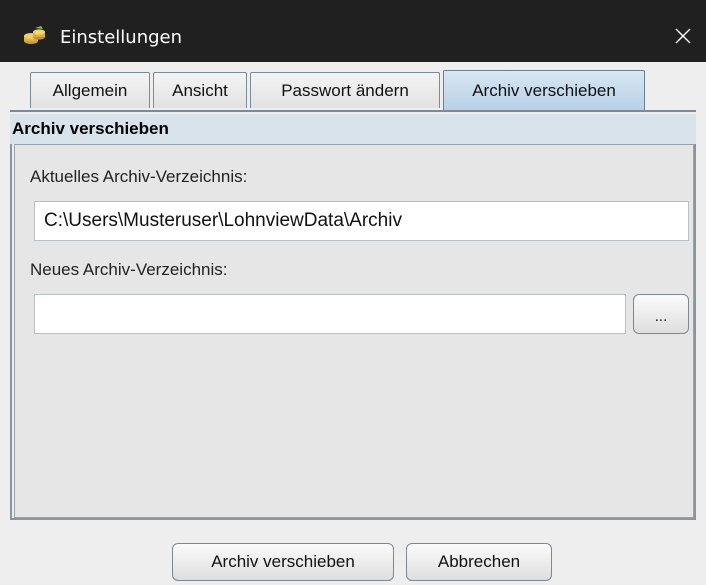 This screenshot has width=706, height=585. I want to click on tab-archiv-verschieben: Archiv verschieben, so click(544, 90).